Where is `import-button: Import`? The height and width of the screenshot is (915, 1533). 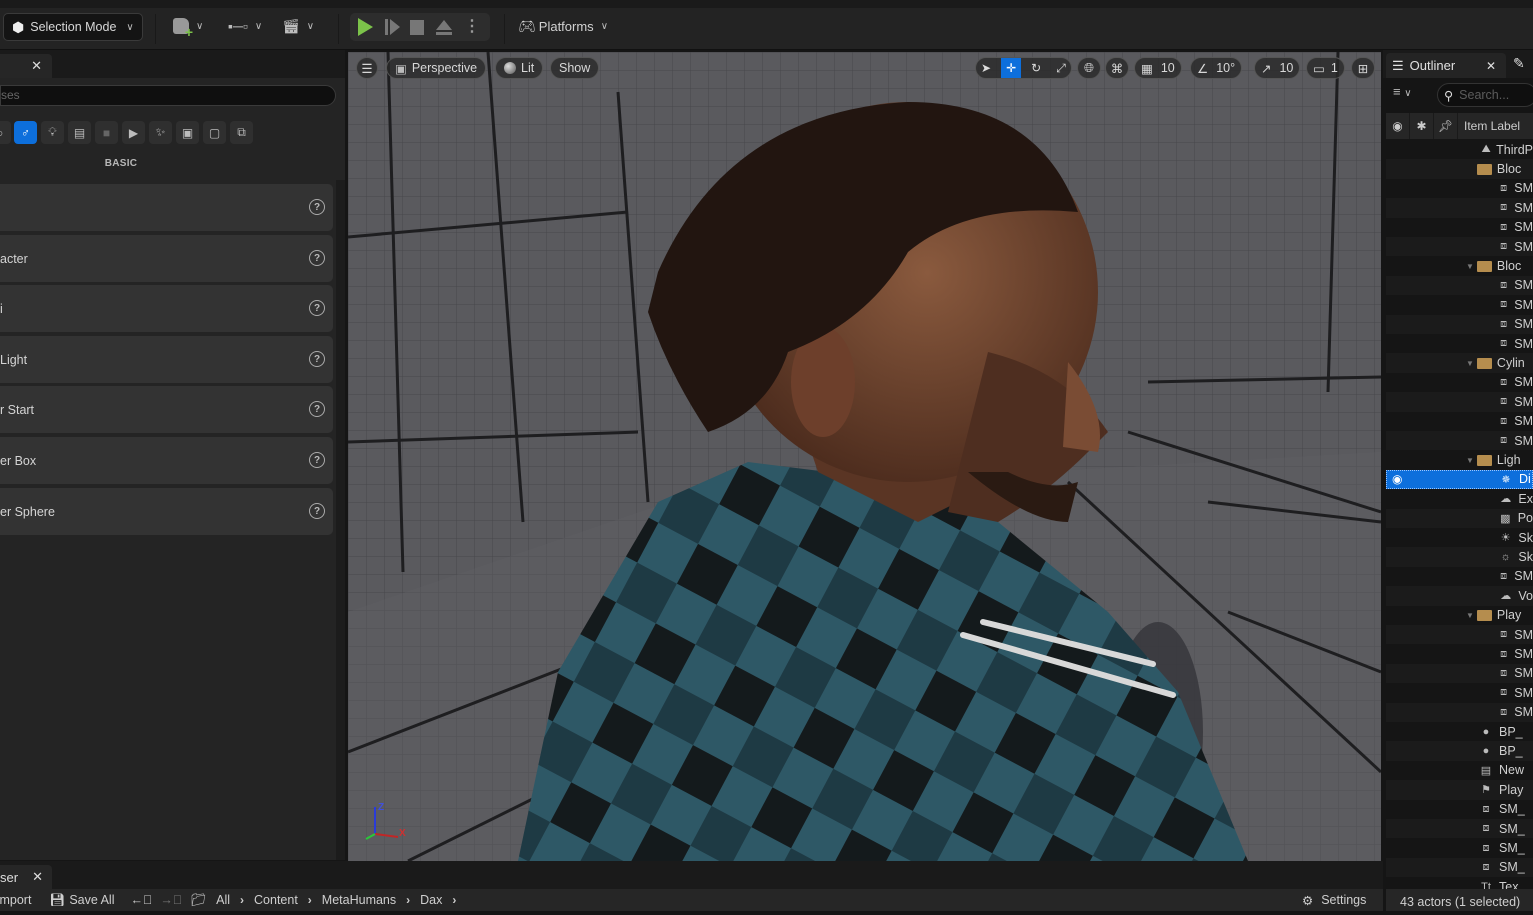 import-button: Import is located at coordinates (15, 900).